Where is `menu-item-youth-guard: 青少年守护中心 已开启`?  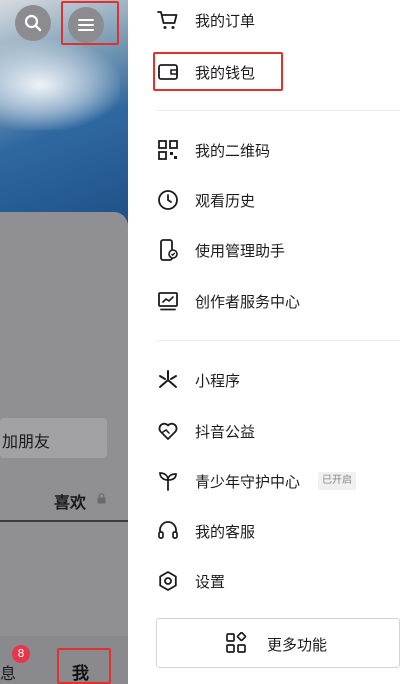
menu-item-youth-guard: 青少年守护中心 已开启 is located at coordinates (274, 481).